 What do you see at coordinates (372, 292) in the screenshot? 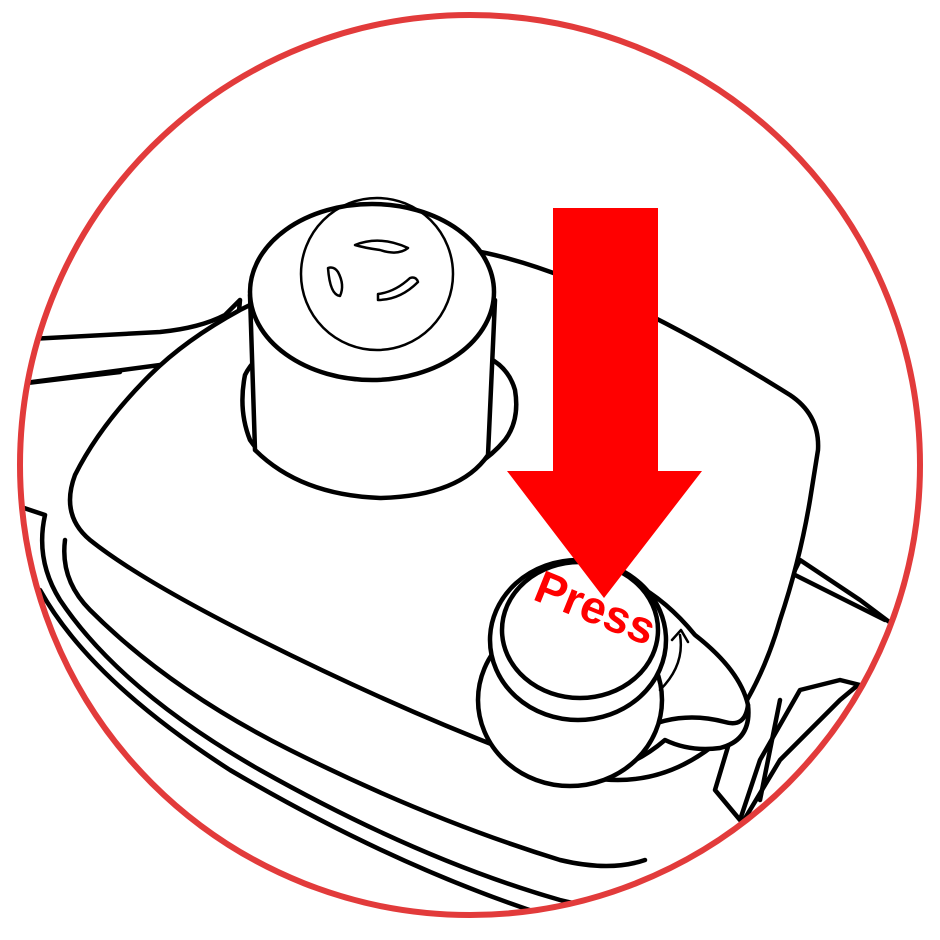
I see `float-valve-top` at bounding box center [372, 292].